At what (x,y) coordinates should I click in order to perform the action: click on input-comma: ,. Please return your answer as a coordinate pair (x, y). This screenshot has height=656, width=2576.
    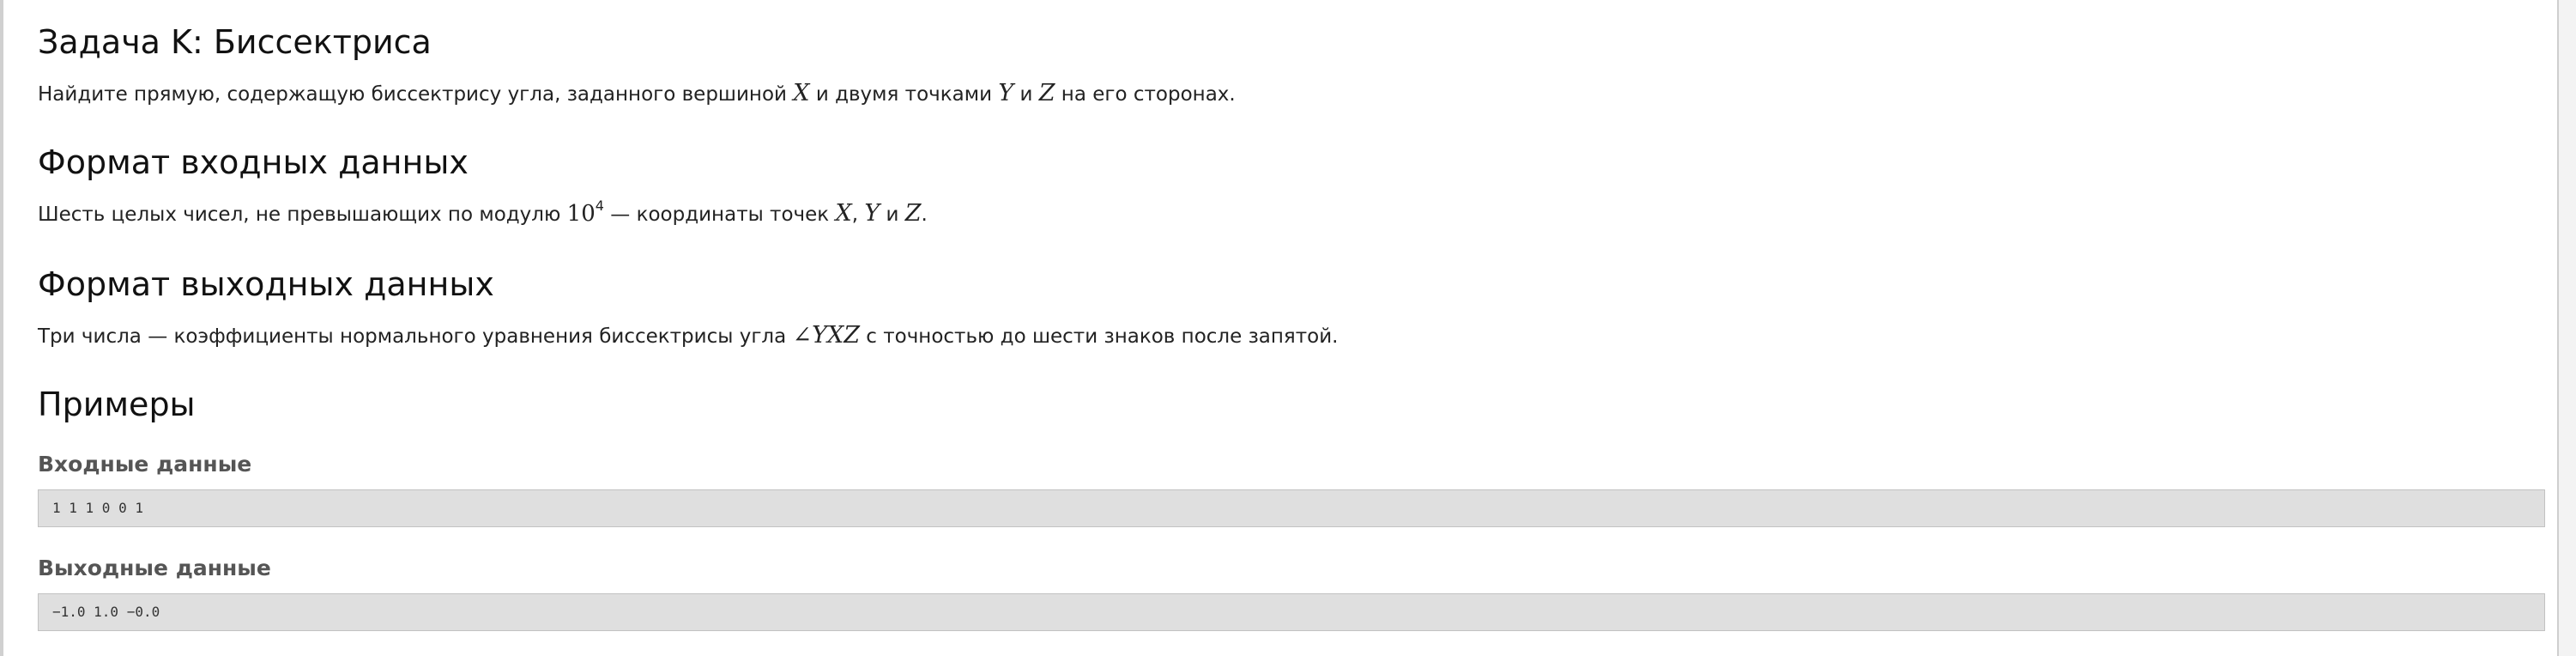
    Looking at the image, I should click on (858, 214).